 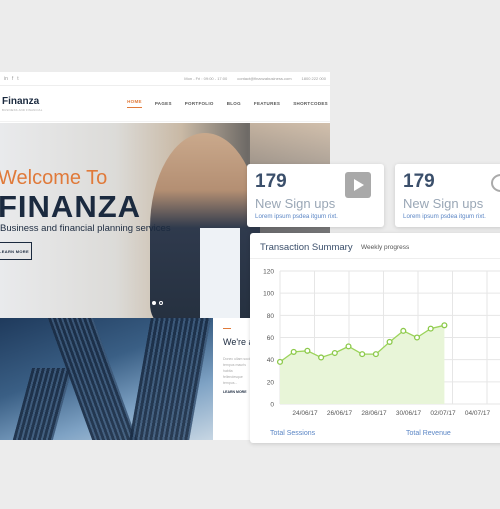 What do you see at coordinates (85, 228) in the screenshot?
I see `hero-subtitle: Business and financial planning services` at bounding box center [85, 228].